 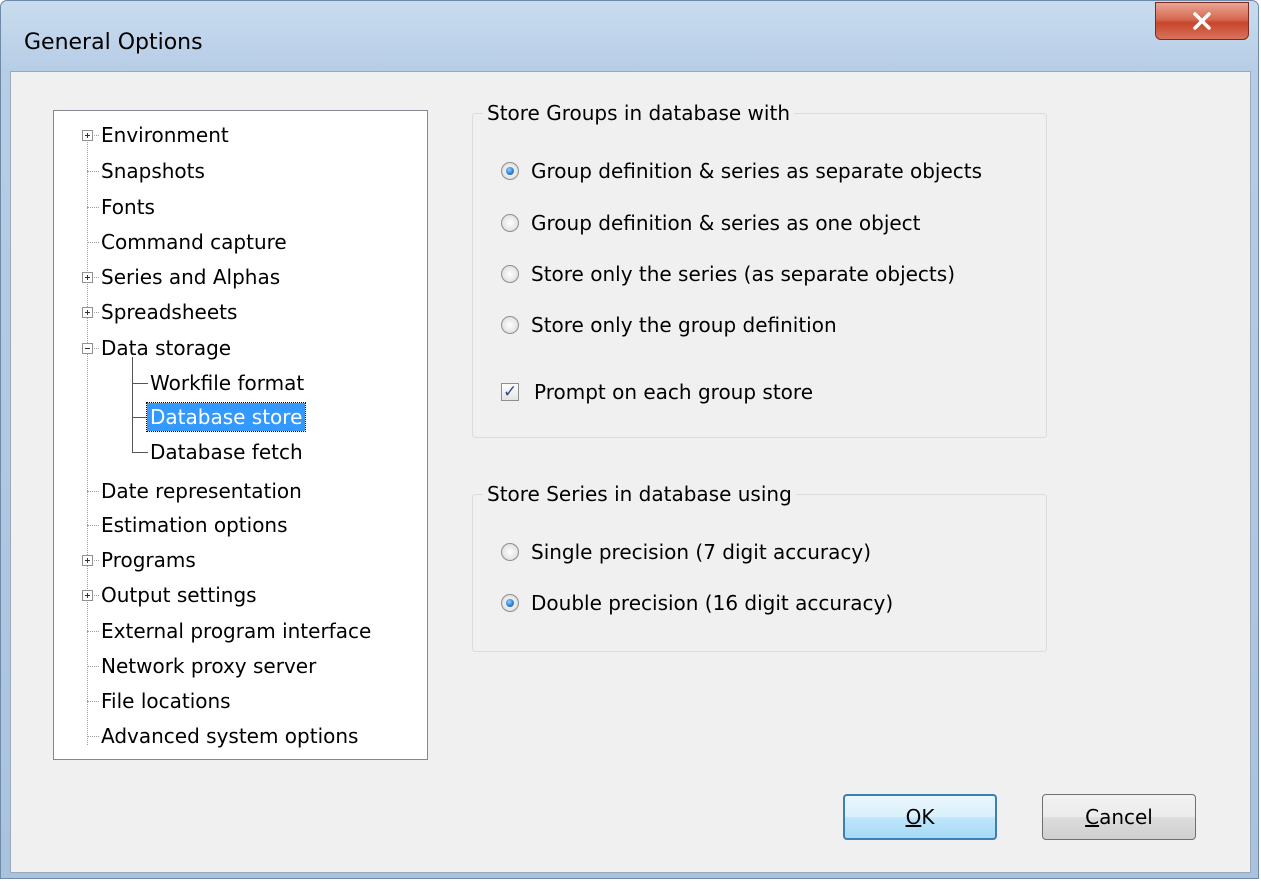 What do you see at coordinates (113, 42) in the screenshot?
I see `dialog-title: General Options` at bounding box center [113, 42].